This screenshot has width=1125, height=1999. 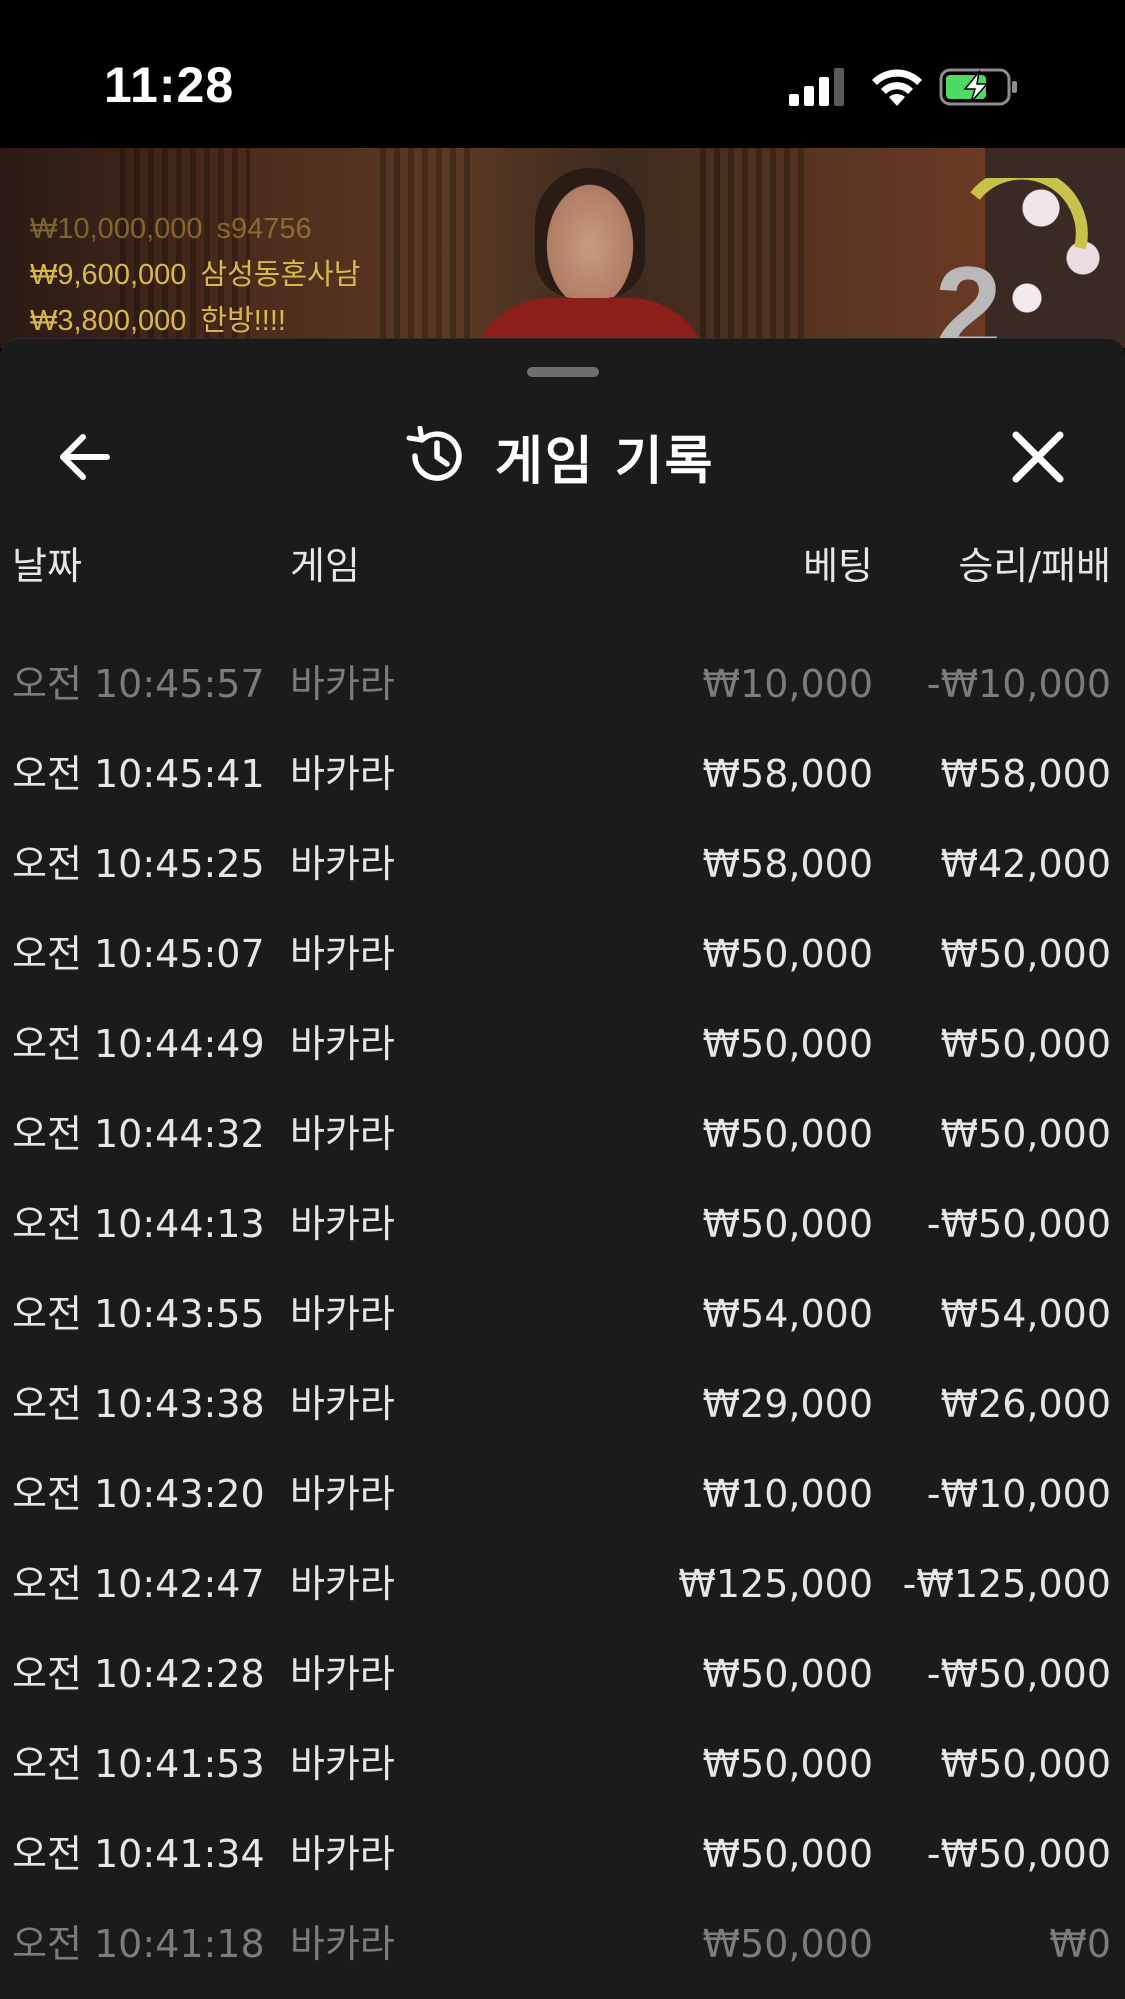 I want to click on wifi-icon, so click(x=897, y=87).